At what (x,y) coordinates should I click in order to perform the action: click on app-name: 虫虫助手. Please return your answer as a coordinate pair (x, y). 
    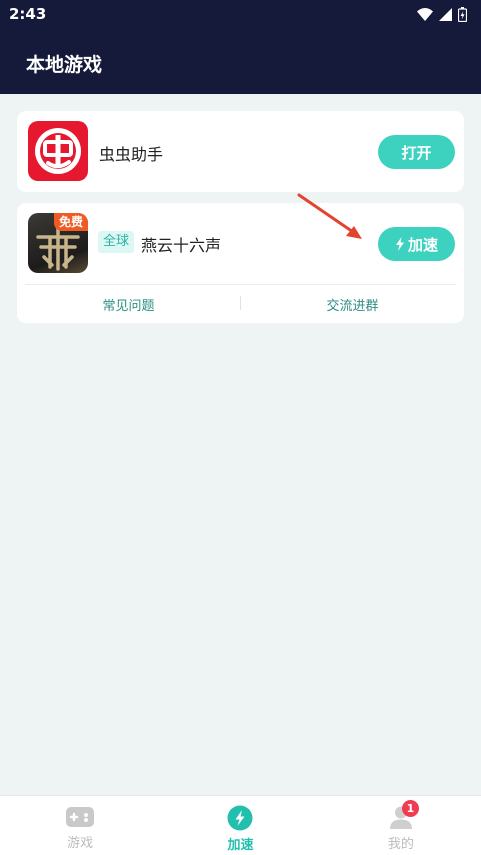
    Looking at the image, I should click on (131, 154).